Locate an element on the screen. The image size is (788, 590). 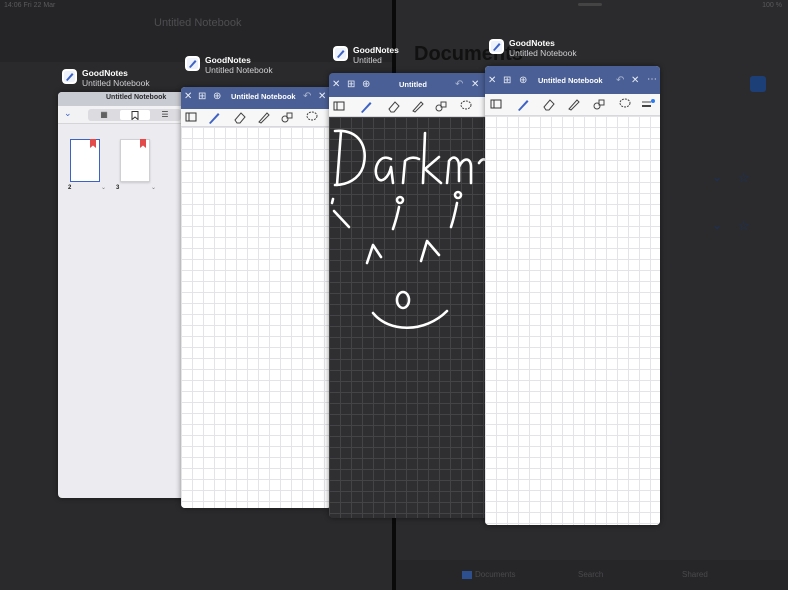
app-card-notebook-1: ✕ ⊞ ⊕ Untitled Notebook ↶ ✕ is located at coordinates (256, 297).